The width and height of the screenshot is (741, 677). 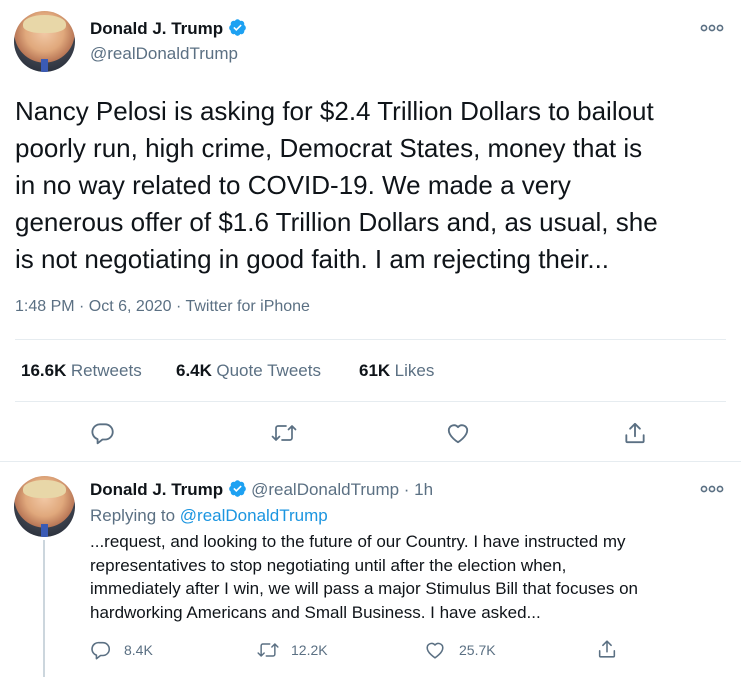 I want to click on replying-to-handle: @realDonaldTrump, so click(x=254, y=515).